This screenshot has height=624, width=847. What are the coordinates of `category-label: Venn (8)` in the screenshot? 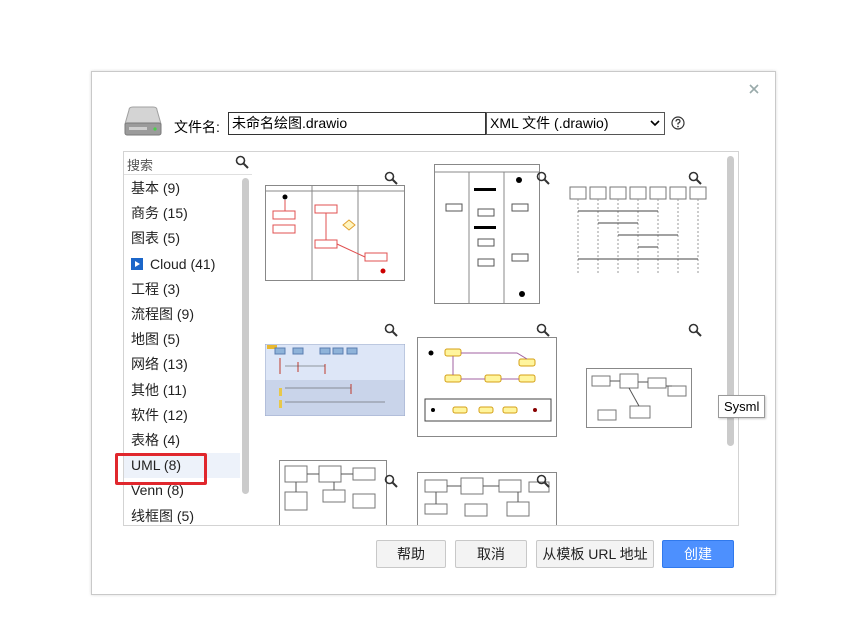 It's located at (157, 490).